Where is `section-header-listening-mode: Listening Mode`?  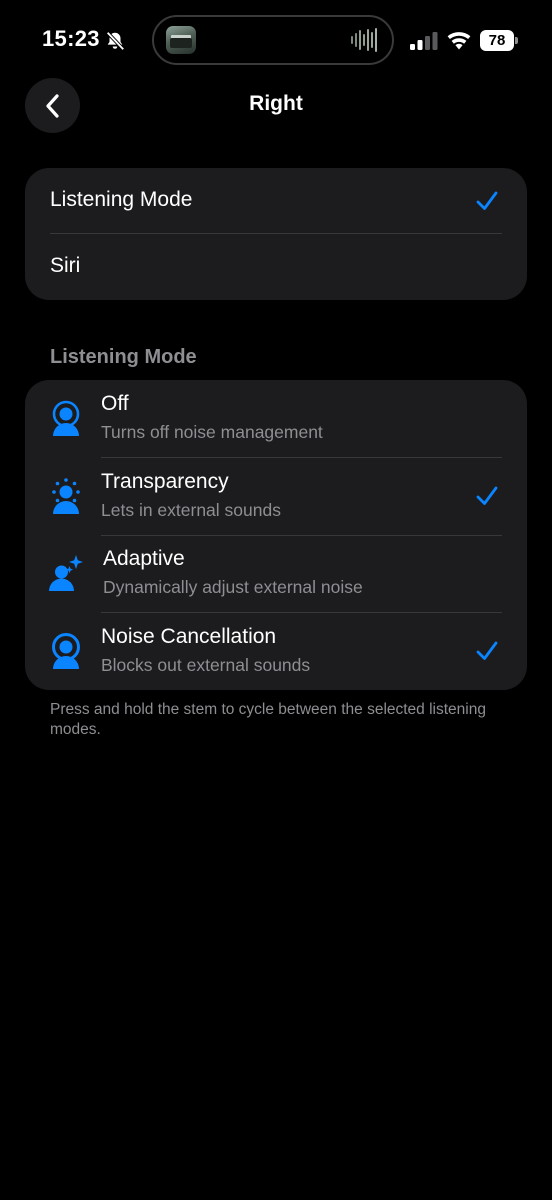
section-header-listening-mode: Listening Mode is located at coordinates (123, 357).